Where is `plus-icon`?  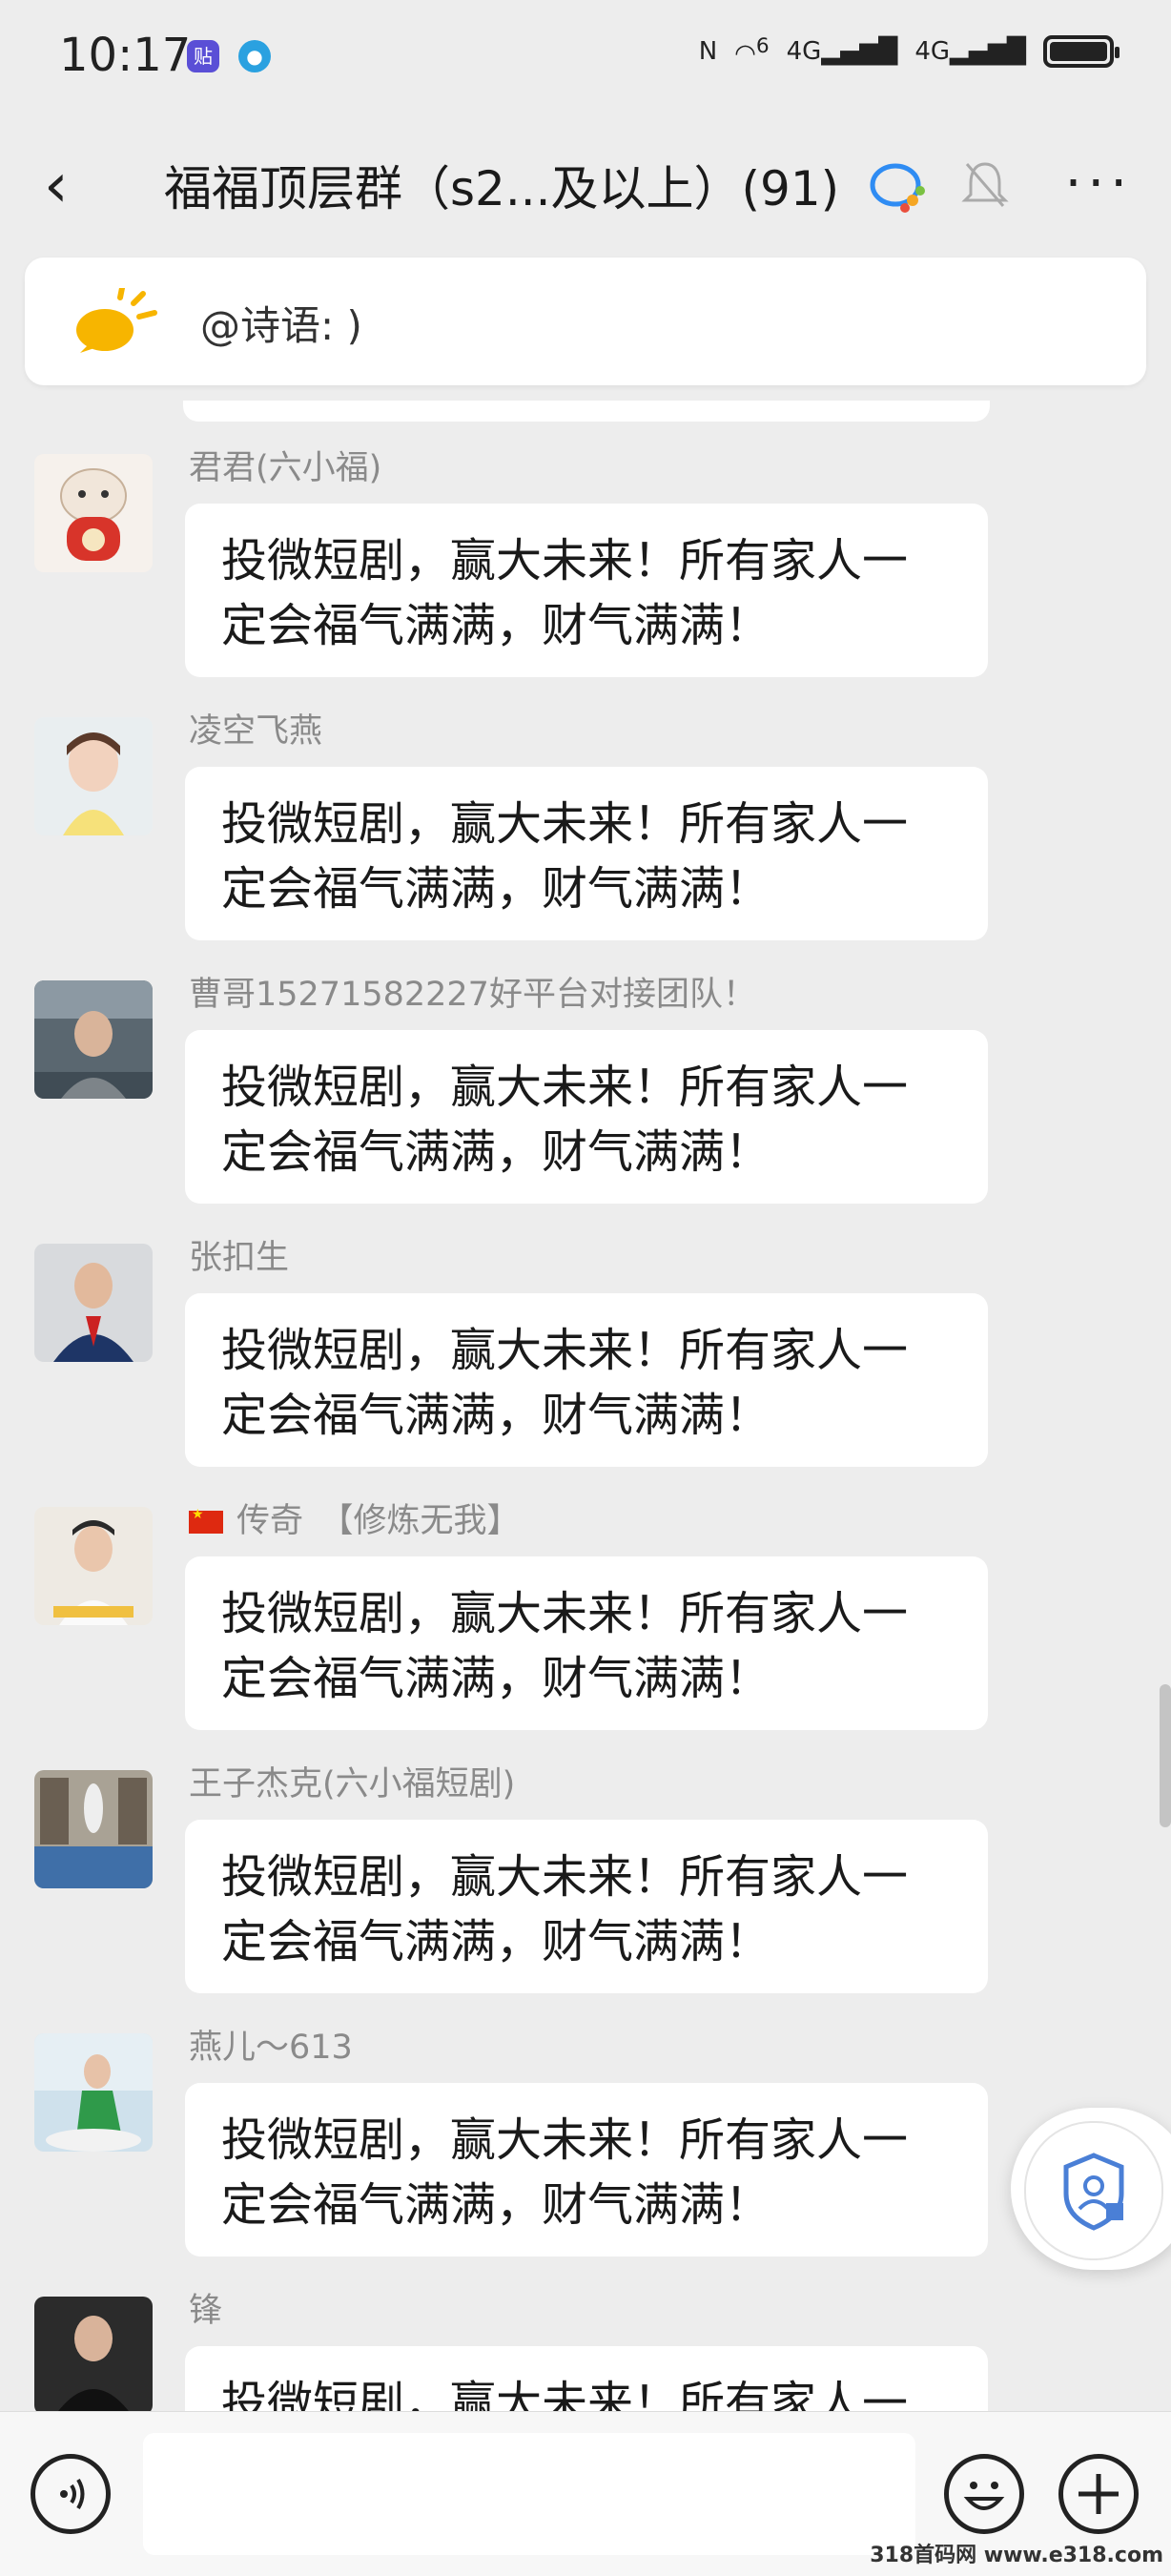 plus-icon is located at coordinates (1098, 2494).